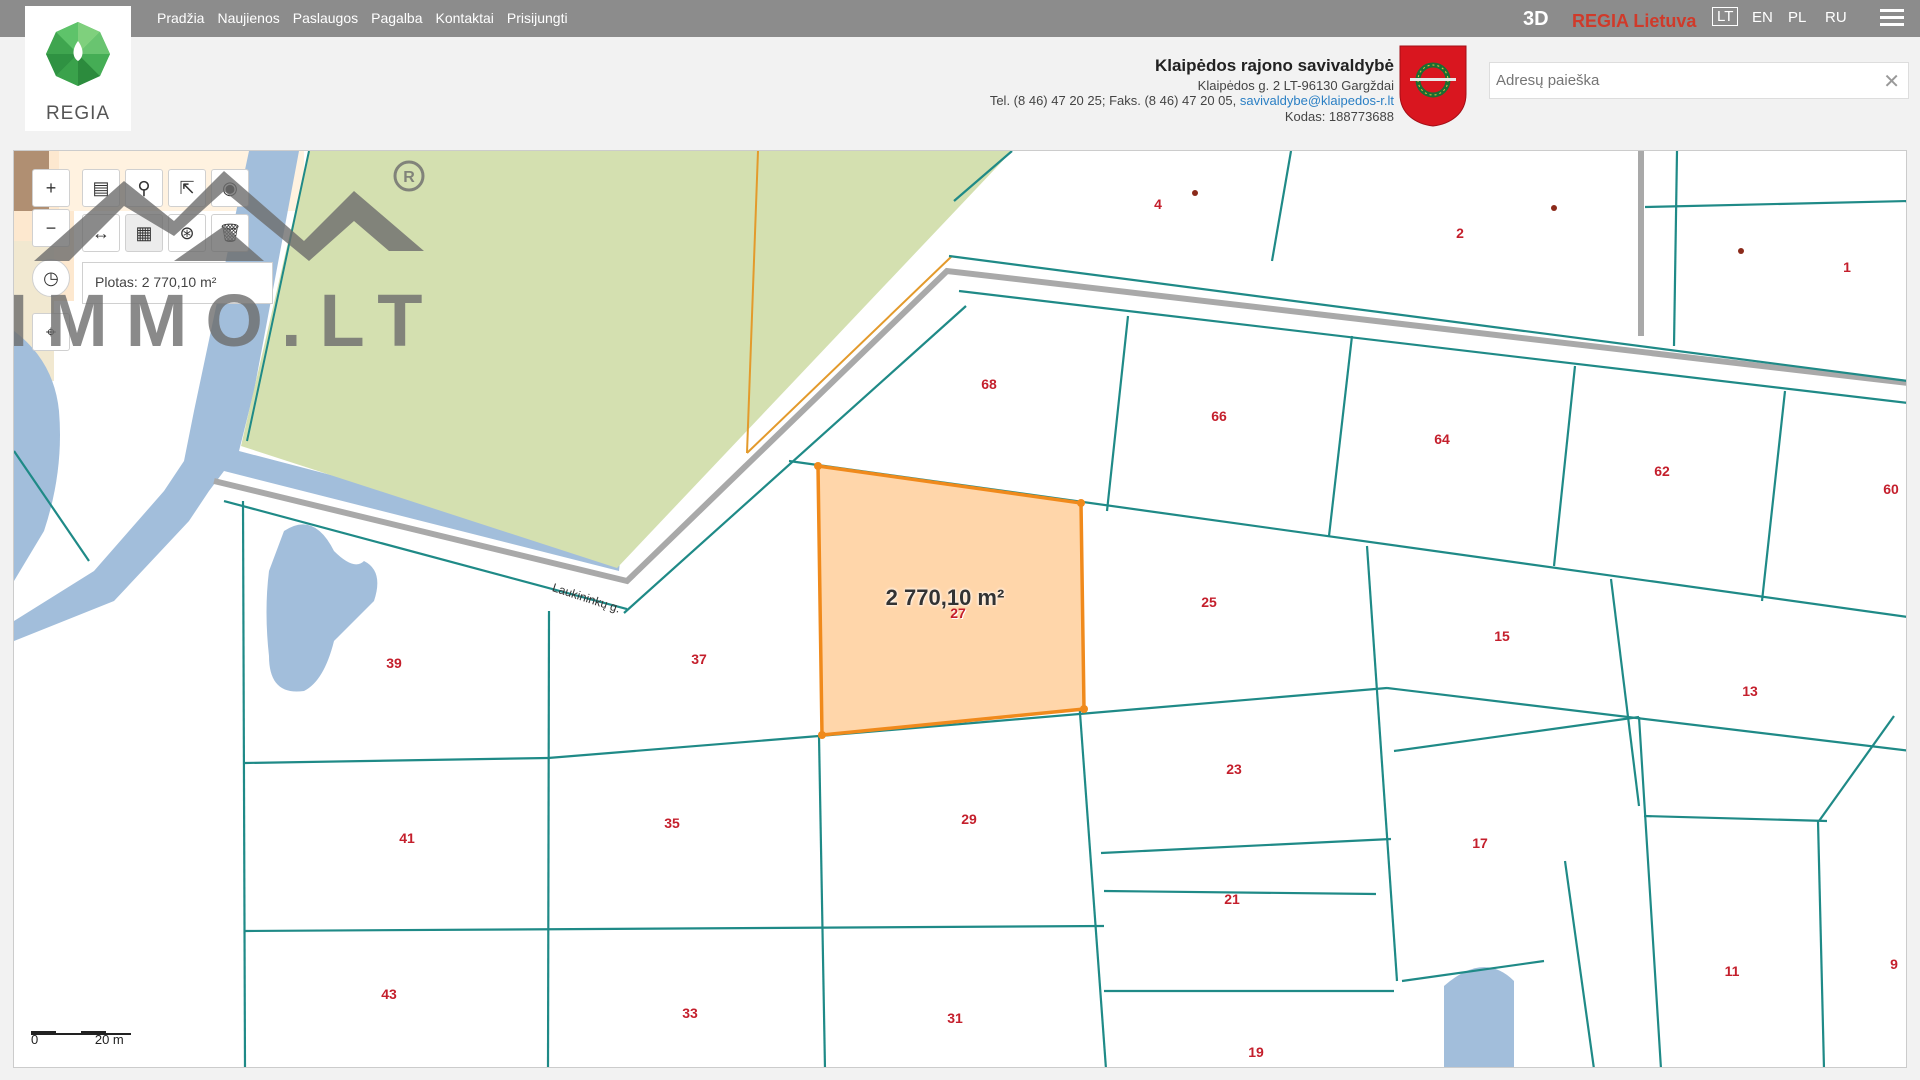  Describe the element at coordinates (1232, 899) in the screenshot. I see `parcel-label: 21` at that location.